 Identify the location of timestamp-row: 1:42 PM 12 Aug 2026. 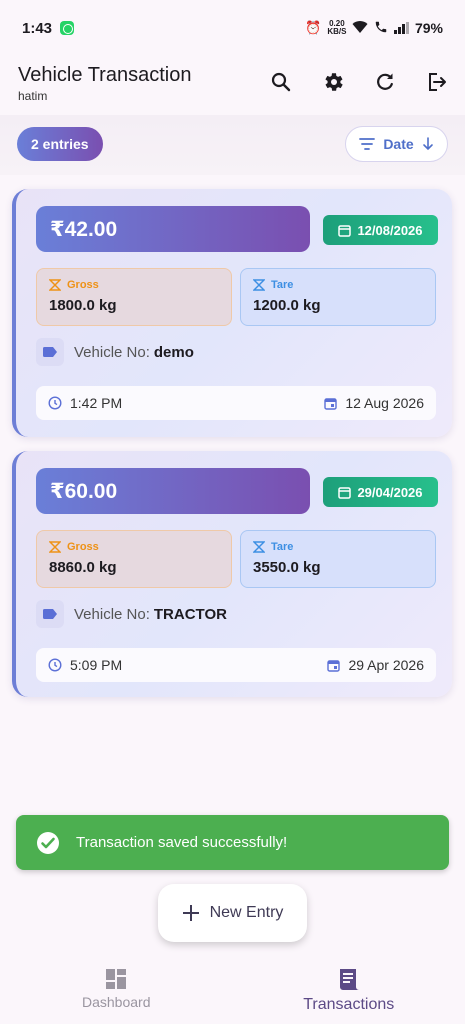
(236, 403).